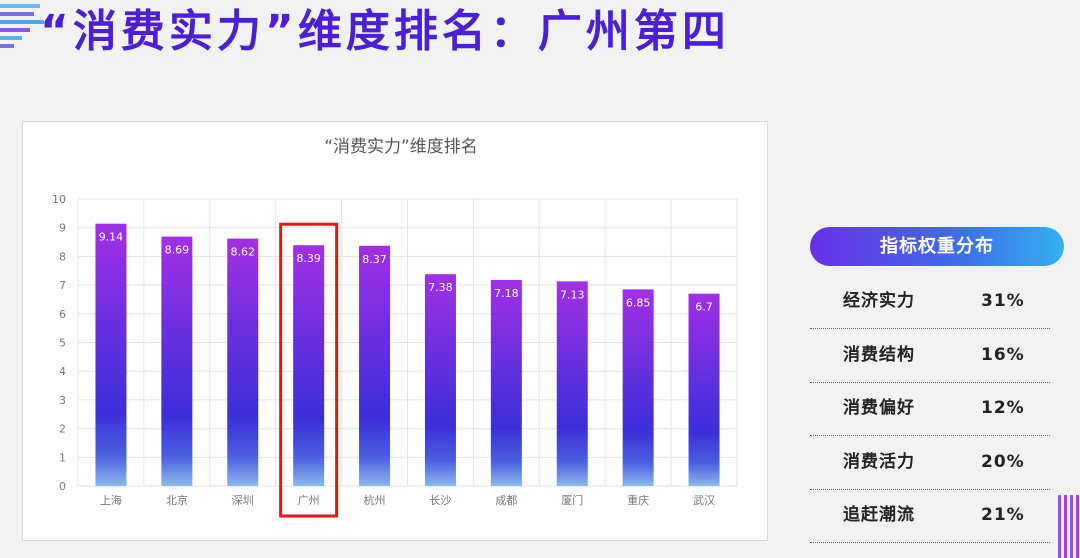  What do you see at coordinates (62, 457) in the screenshot?
I see `y-tick-label: 1` at bounding box center [62, 457].